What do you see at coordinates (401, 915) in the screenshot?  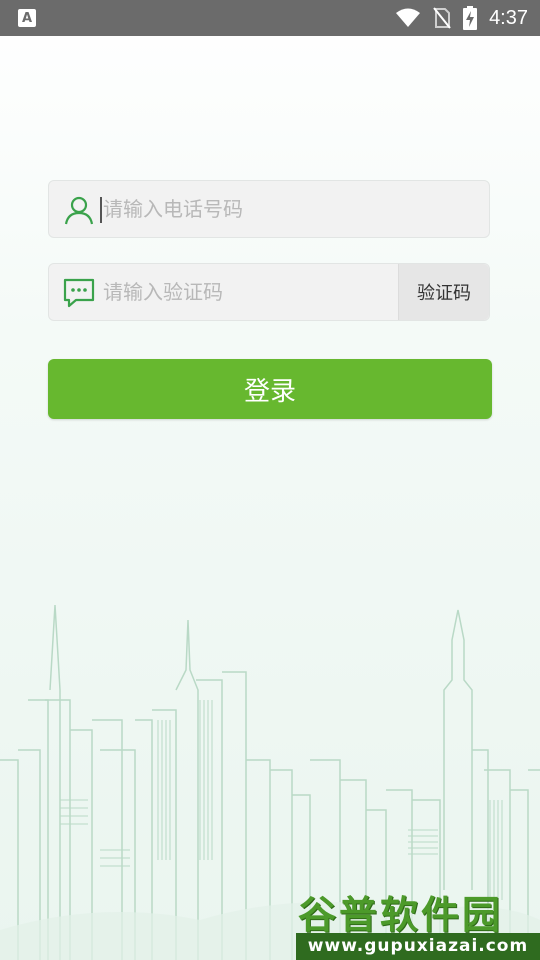 I see `watermark-title: 谷普软件园` at bounding box center [401, 915].